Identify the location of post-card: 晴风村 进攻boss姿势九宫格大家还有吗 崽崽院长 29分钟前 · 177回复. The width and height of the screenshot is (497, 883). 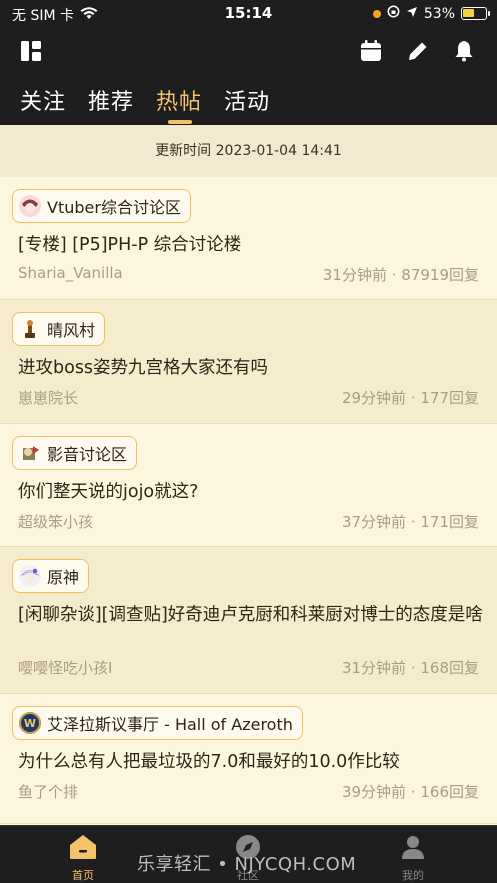
(248, 362).